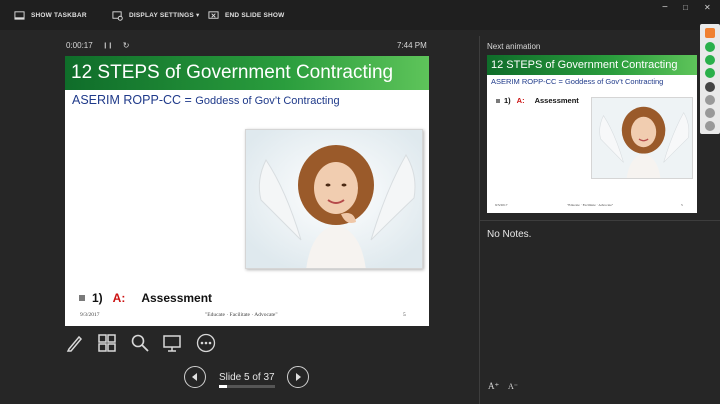  Describe the element at coordinates (134, 100) in the screenshot. I see `subtitle-acronym: ASERIM ROPP-CC =` at that location.